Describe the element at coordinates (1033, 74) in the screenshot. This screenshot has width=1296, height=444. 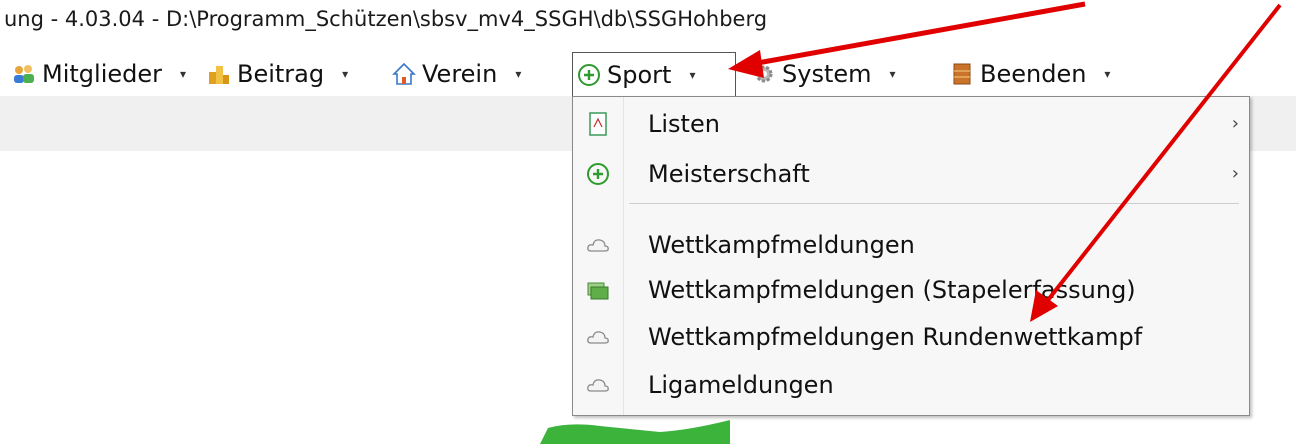
I see `menu-beenden-label: Beenden` at that location.